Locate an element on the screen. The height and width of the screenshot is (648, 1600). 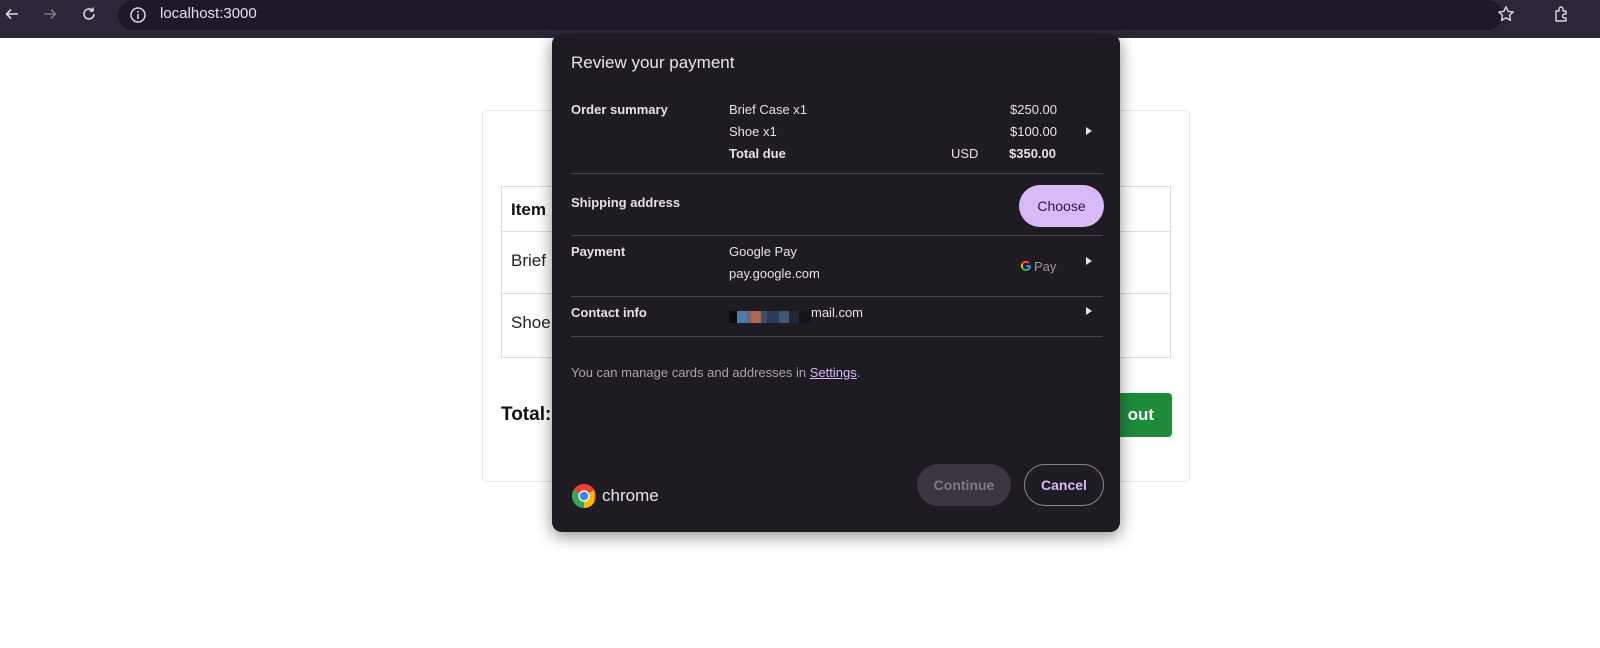
manage-text-body: You can manage cards and addresses in is located at coordinates (690, 372).